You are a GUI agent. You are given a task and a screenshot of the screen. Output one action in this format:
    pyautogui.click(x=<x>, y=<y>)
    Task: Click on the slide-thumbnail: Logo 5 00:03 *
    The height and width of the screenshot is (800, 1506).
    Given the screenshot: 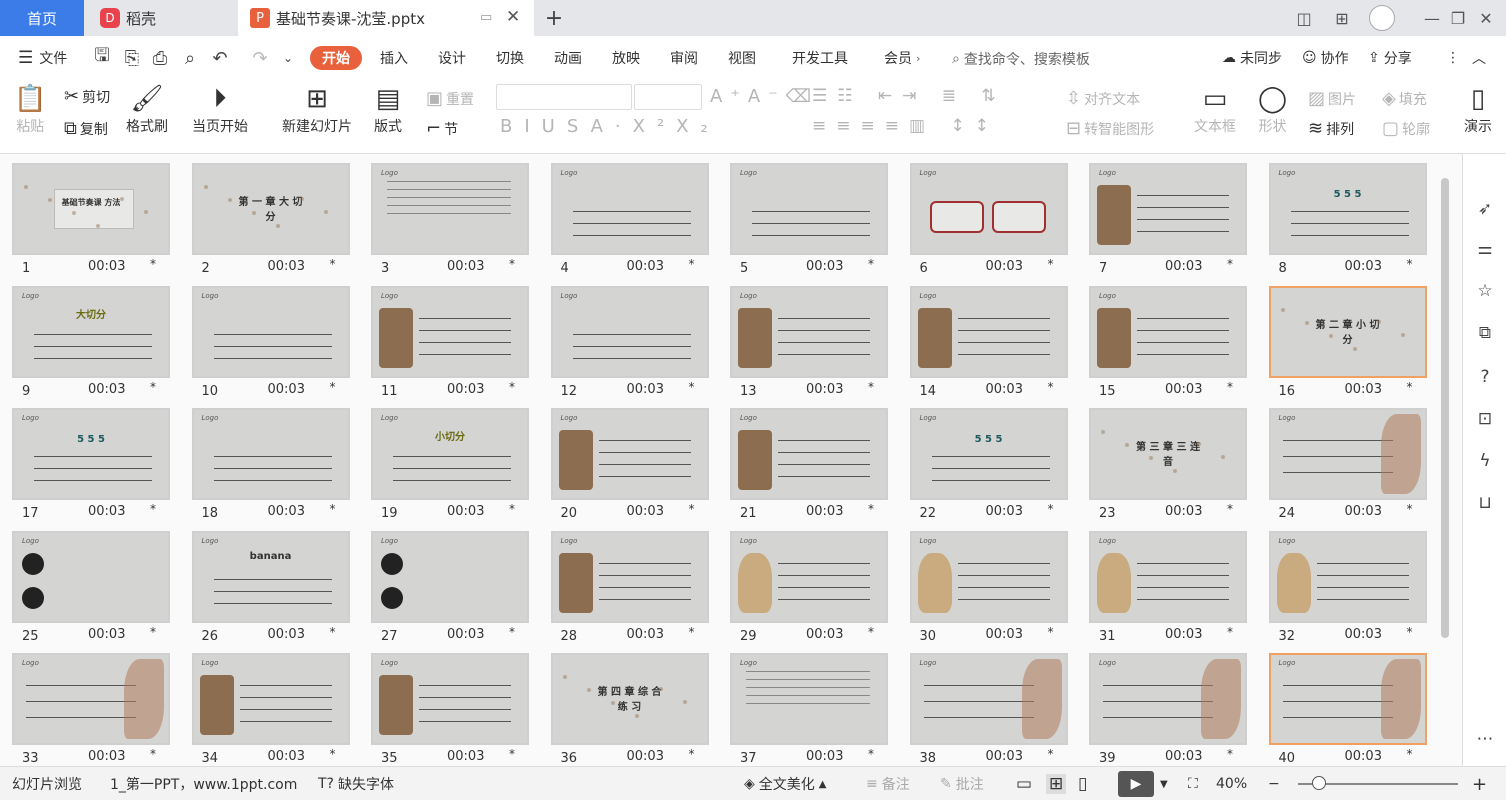 What is the action you would take?
    pyautogui.click(x=809, y=223)
    